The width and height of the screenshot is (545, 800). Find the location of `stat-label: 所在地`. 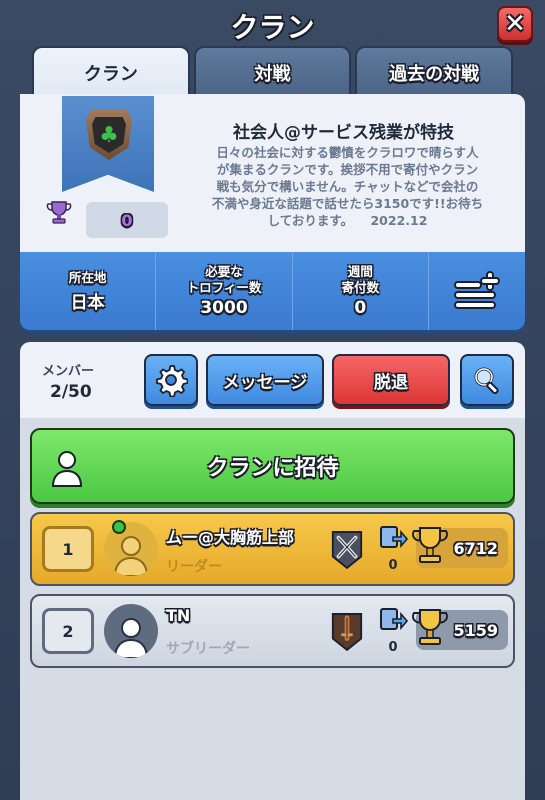

stat-label: 所在地 is located at coordinates (87, 277).